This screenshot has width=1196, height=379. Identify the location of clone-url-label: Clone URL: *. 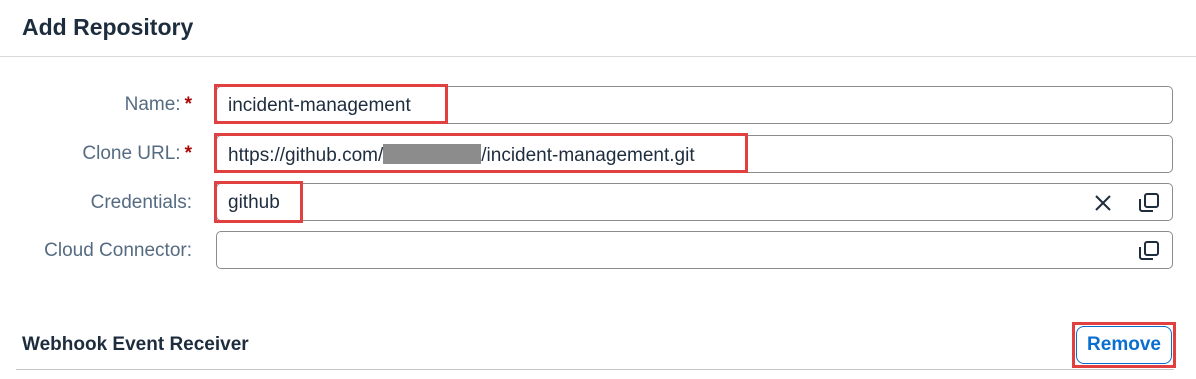
(137, 154).